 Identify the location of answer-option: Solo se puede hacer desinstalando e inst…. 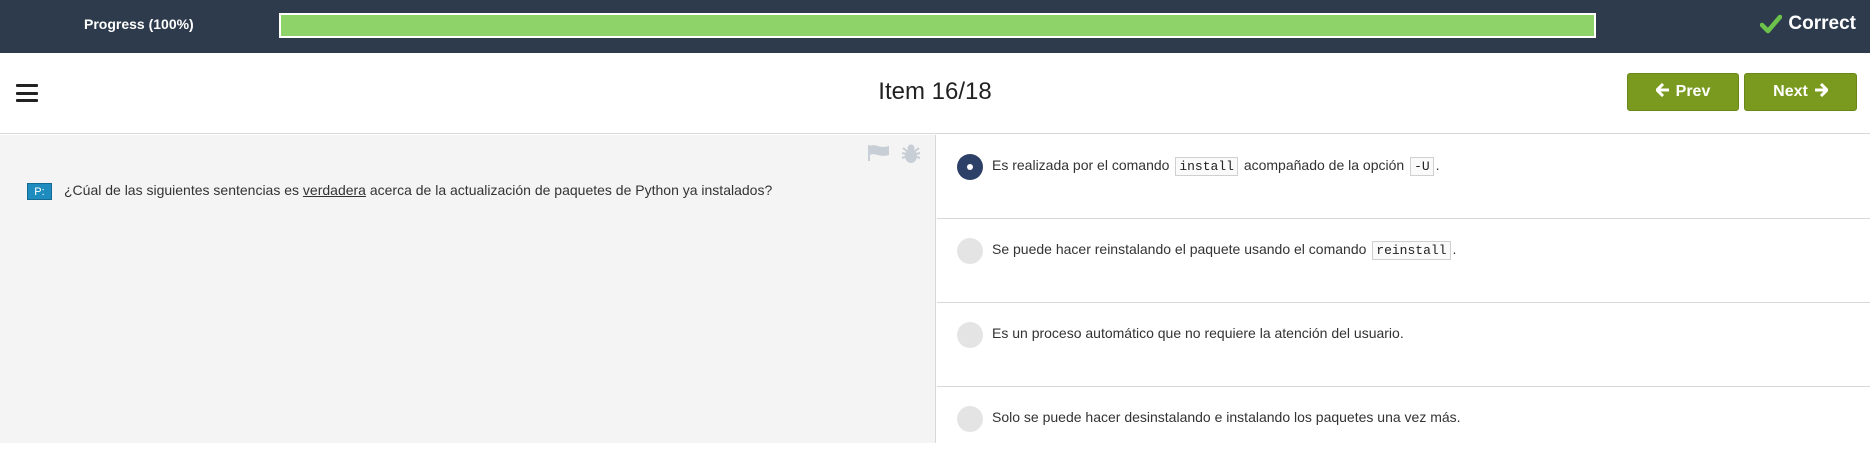
(1403, 429).